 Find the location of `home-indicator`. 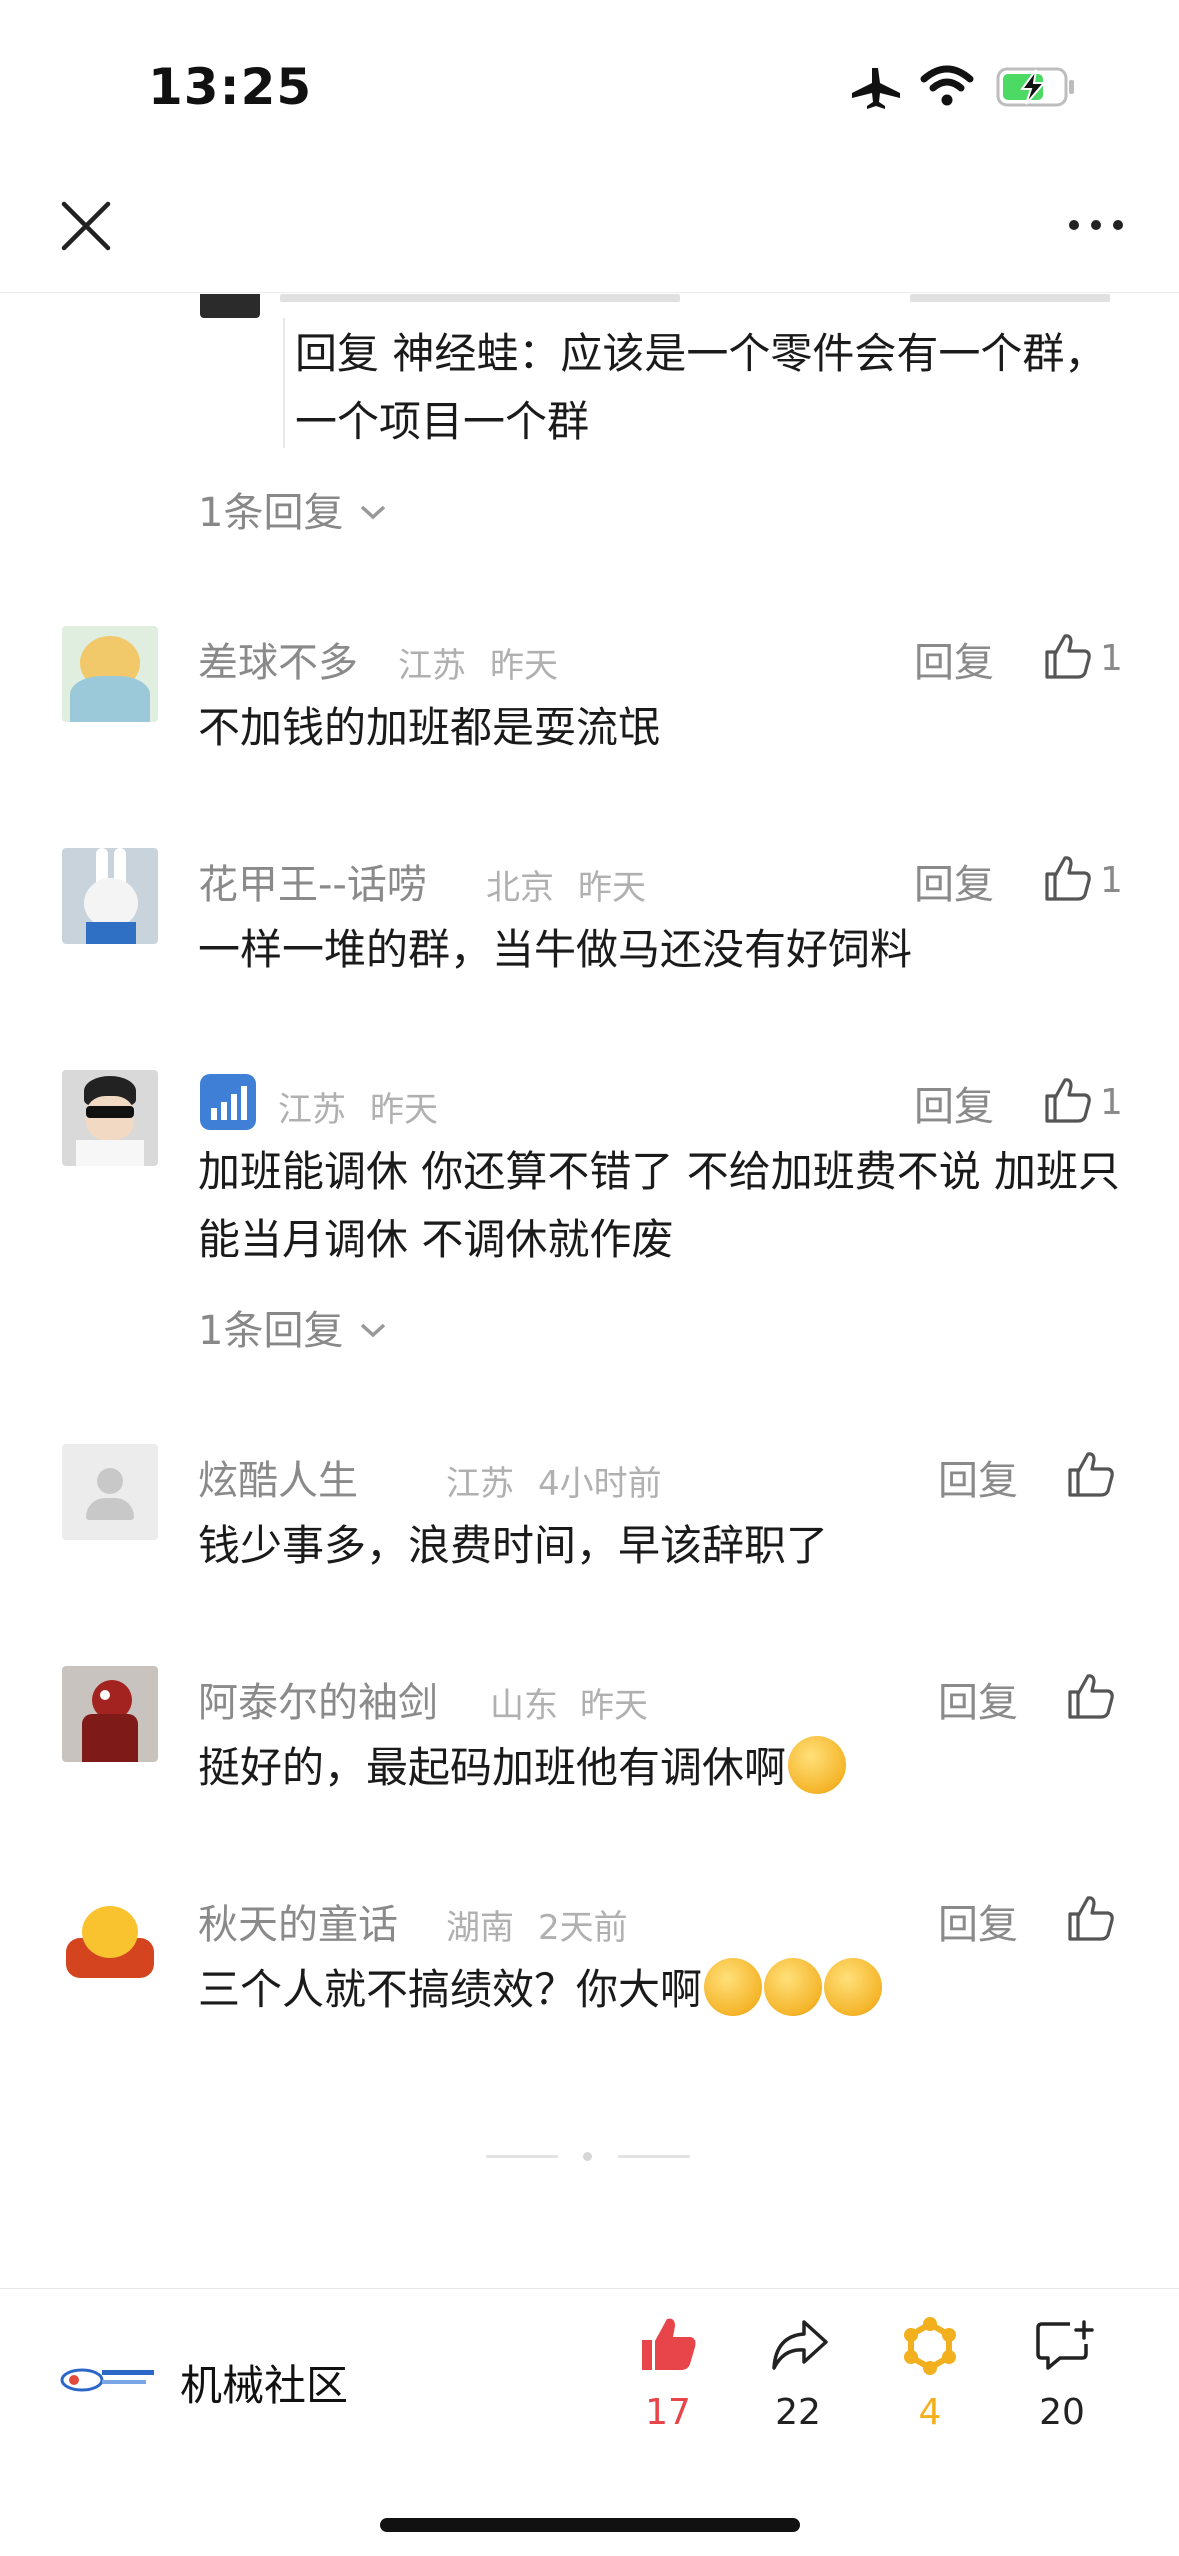

home-indicator is located at coordinates (590, 2525).